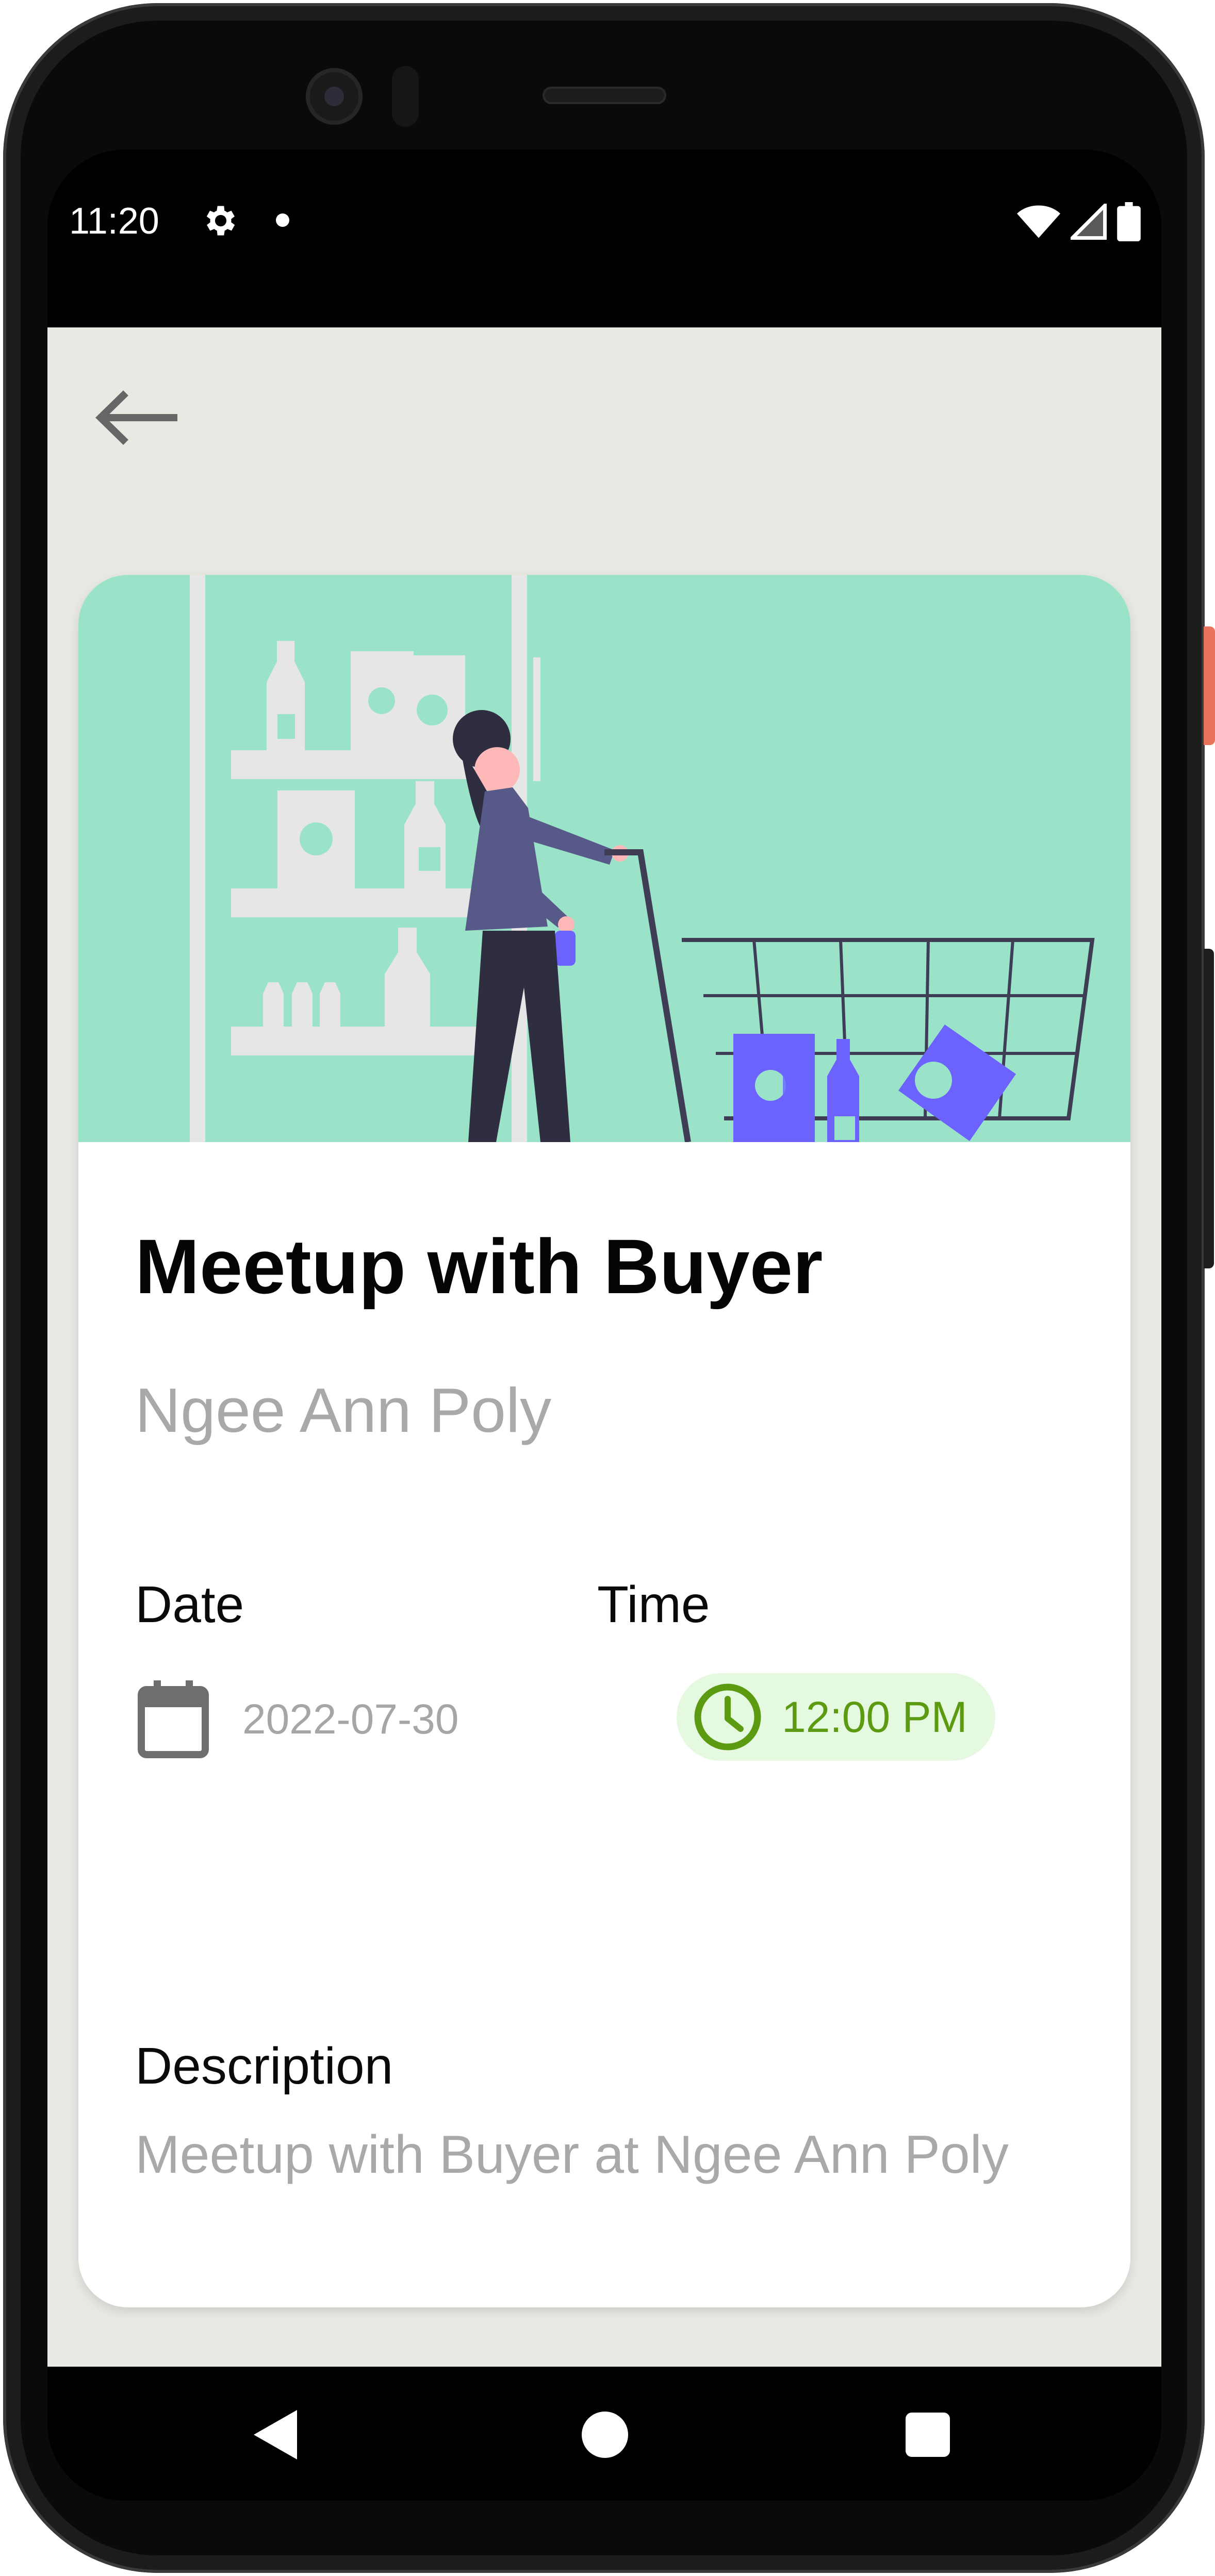 Image resolution: width=1215 pixels, height=2576 pixels. I want to click on clock-icon, so click(728, 1717).